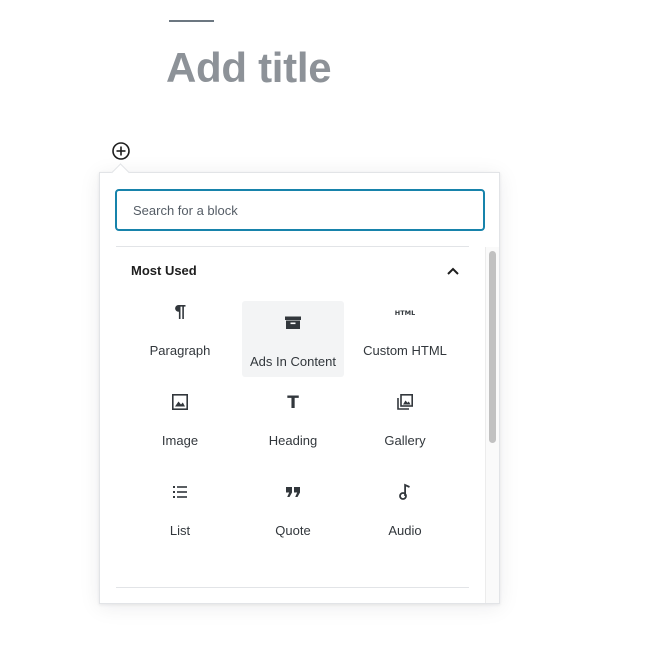 This screenshot has width=655, height=670. I want to click on html-icon: HTML, so click(405, 313).